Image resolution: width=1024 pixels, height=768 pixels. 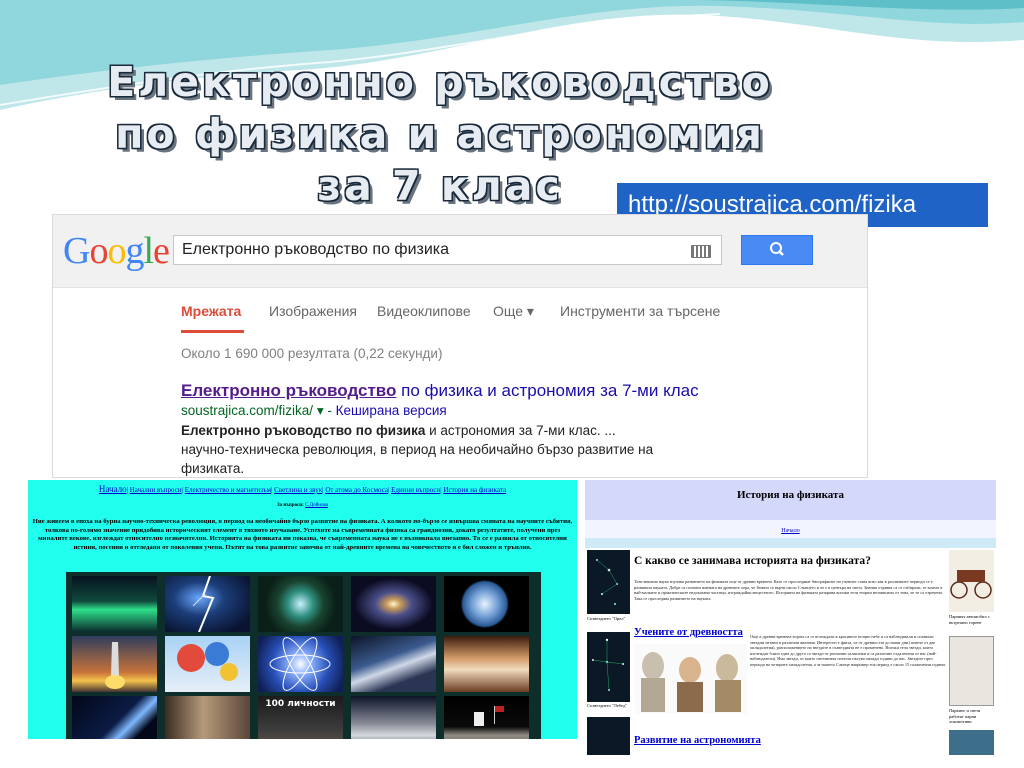 I want to click on gallery-image-atom, so click(x=300, y=664).